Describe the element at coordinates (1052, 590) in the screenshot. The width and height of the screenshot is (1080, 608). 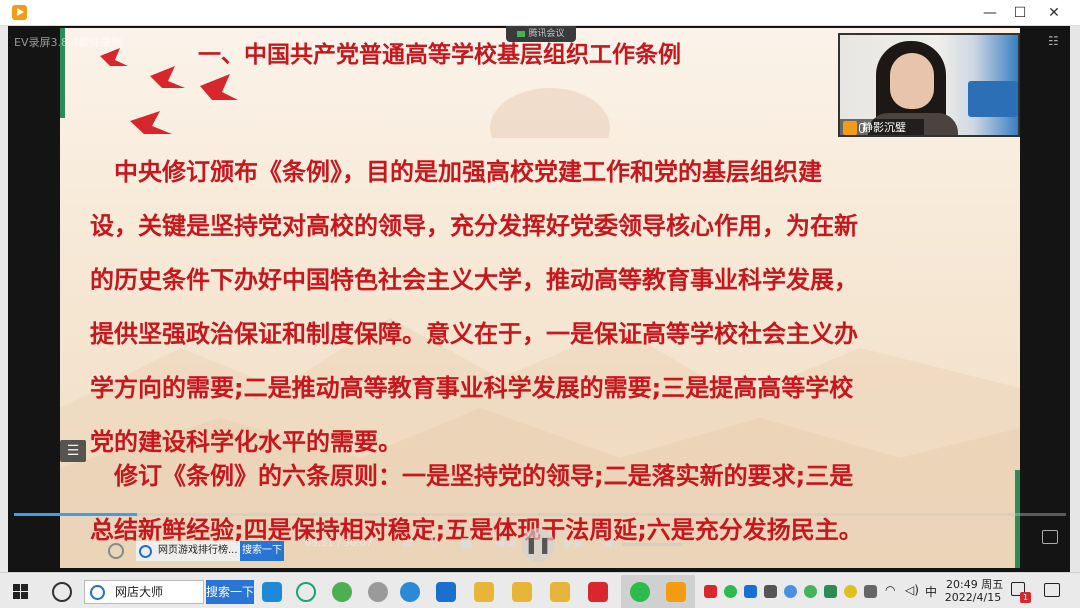
I see `action-center-icon` at that location.